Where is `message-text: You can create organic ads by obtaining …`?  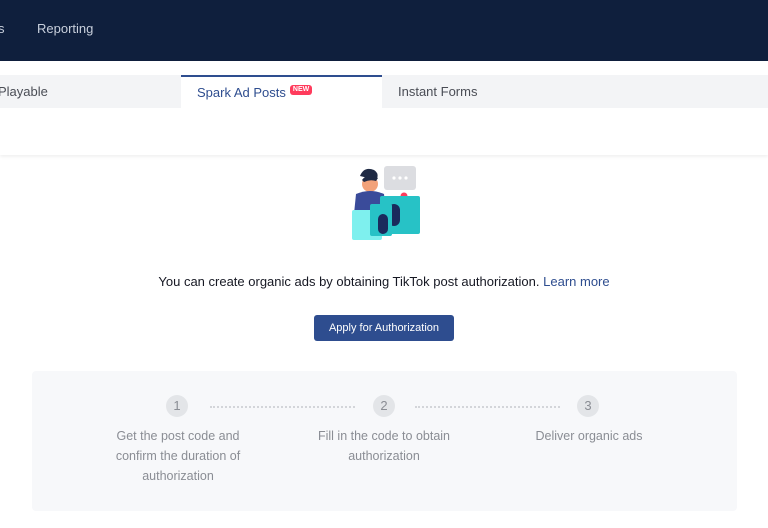 message-text: You can create organic ads by obtaining … is located at coordinates (349, 281).